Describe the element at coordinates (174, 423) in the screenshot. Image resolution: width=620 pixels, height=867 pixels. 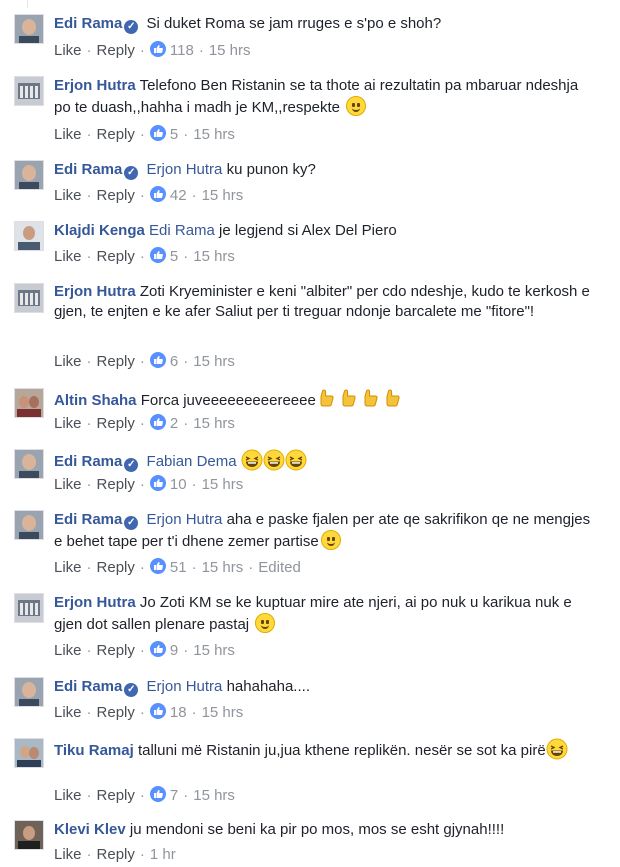
I see `like-count: 2` at that location.